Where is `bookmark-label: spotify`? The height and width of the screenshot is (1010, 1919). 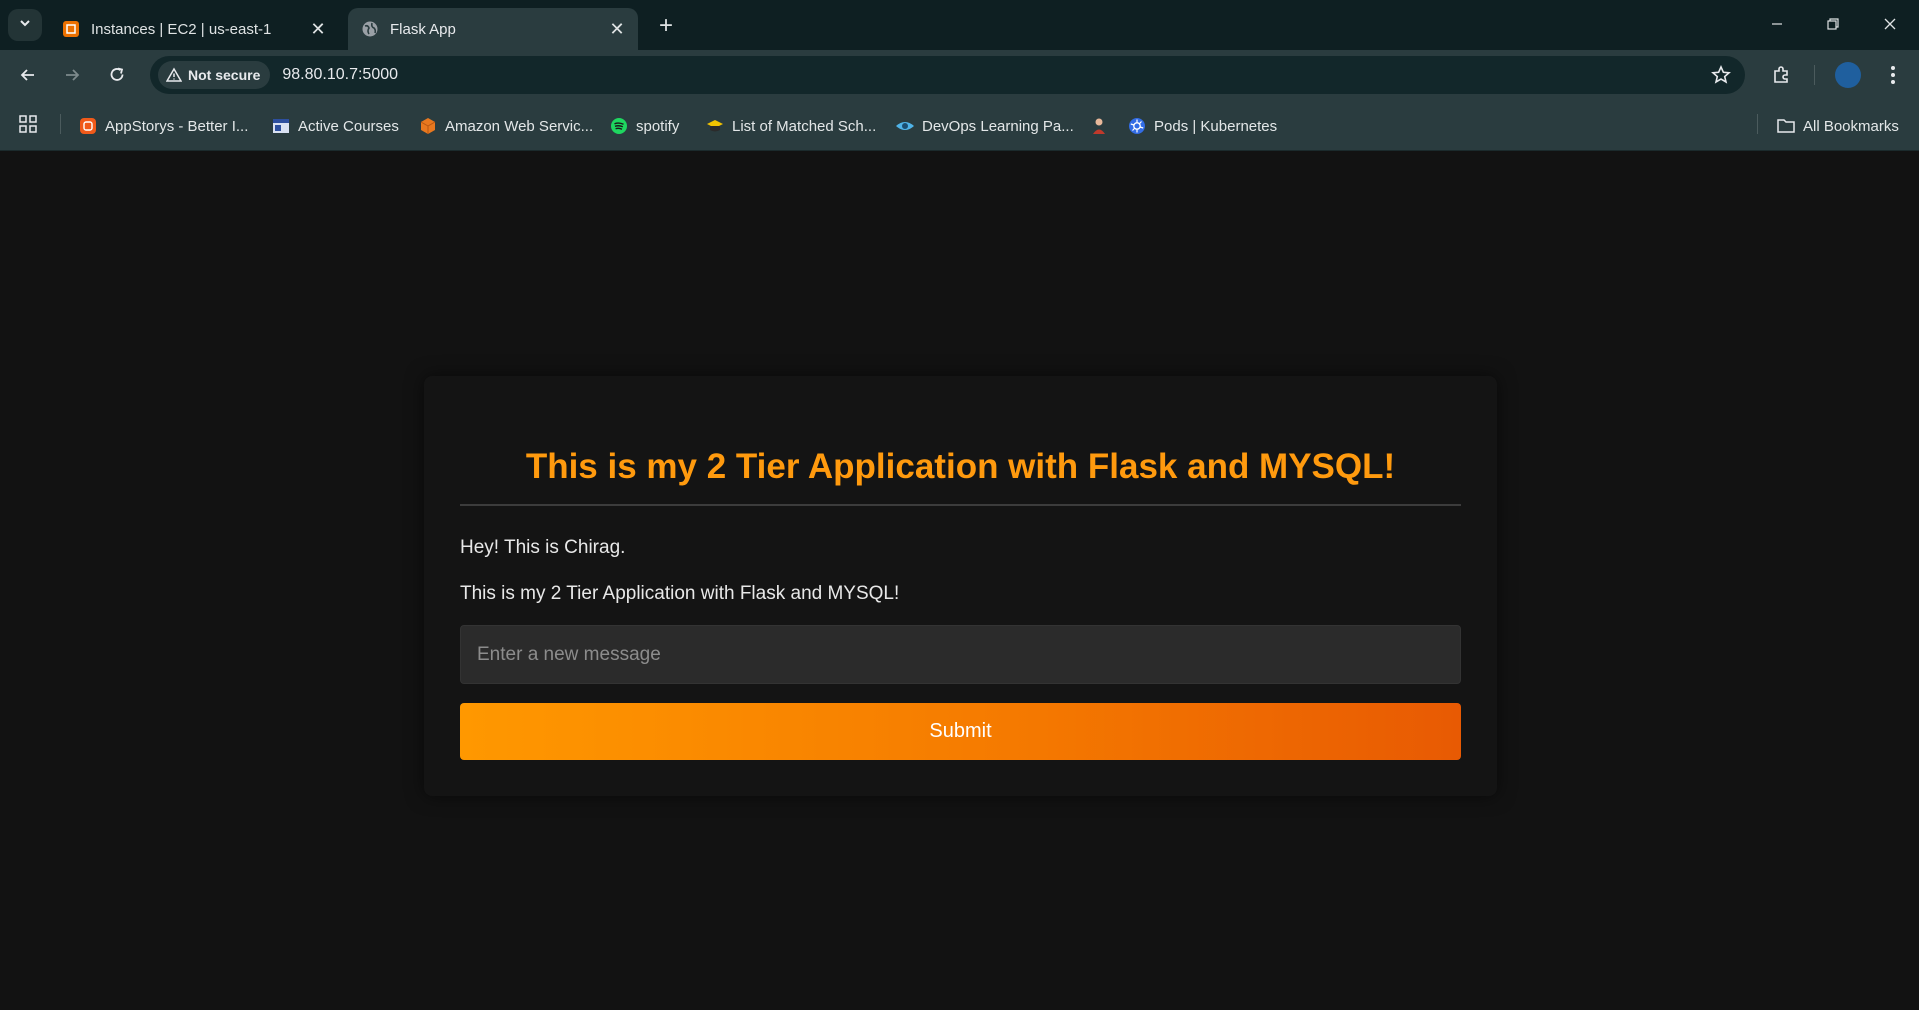
bookmark-label: spotify is located at coordinates (658, 126).